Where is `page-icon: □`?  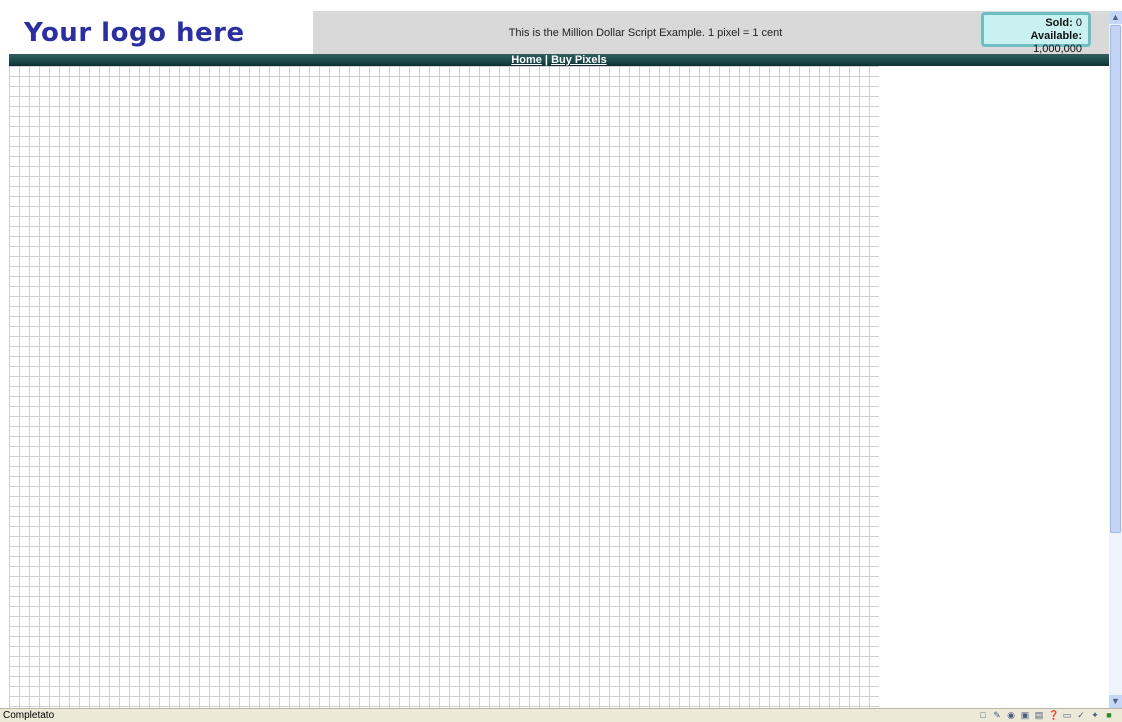
page-icon: □ is located at coordinates (983, 715).